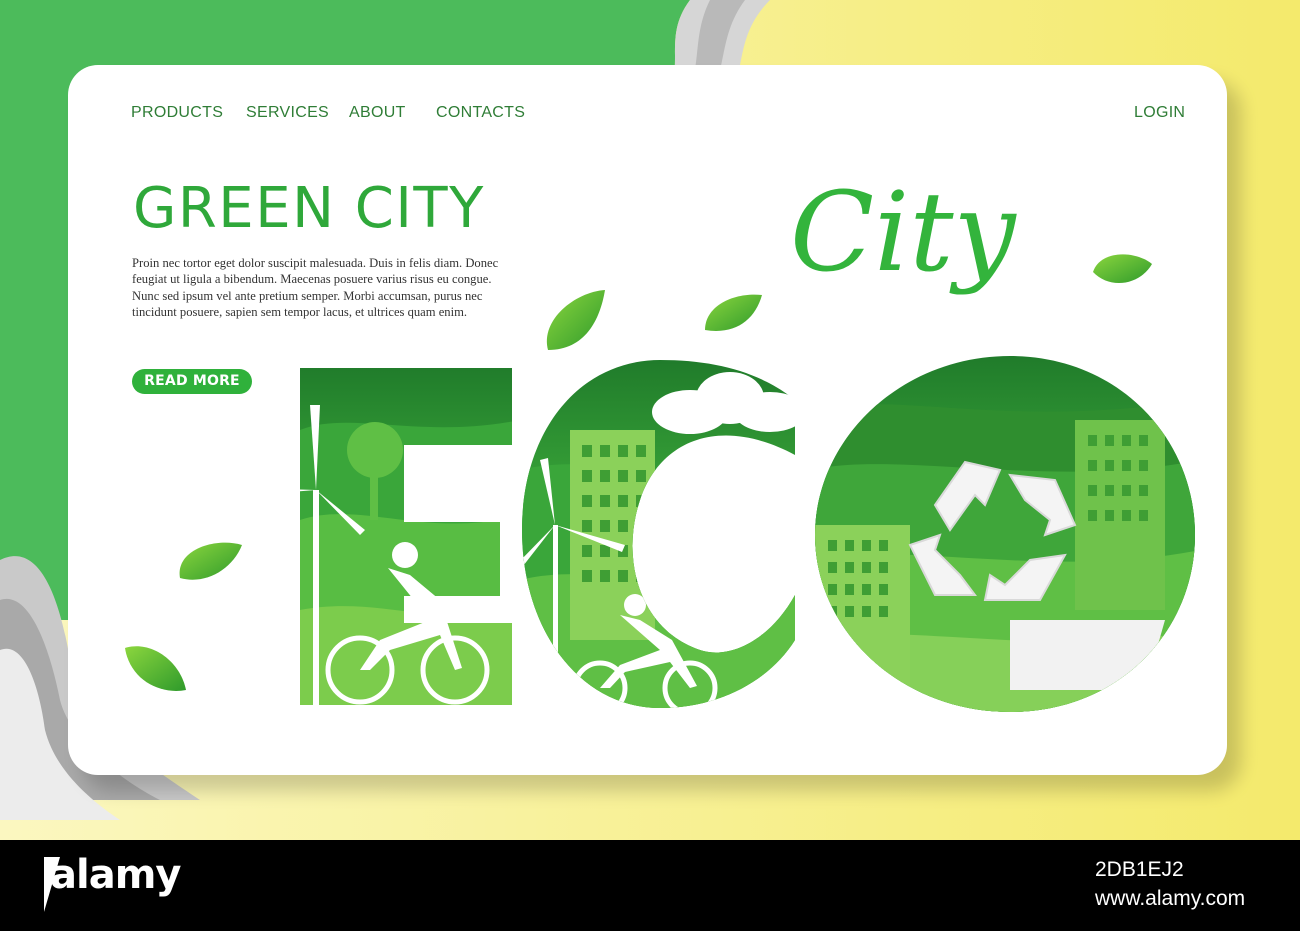 This screenshot has height=931, width=1300. What do you see at coordinates (650, 885) in the screenshot?
I see `watermark-bar` at bounding box center [650, 885].